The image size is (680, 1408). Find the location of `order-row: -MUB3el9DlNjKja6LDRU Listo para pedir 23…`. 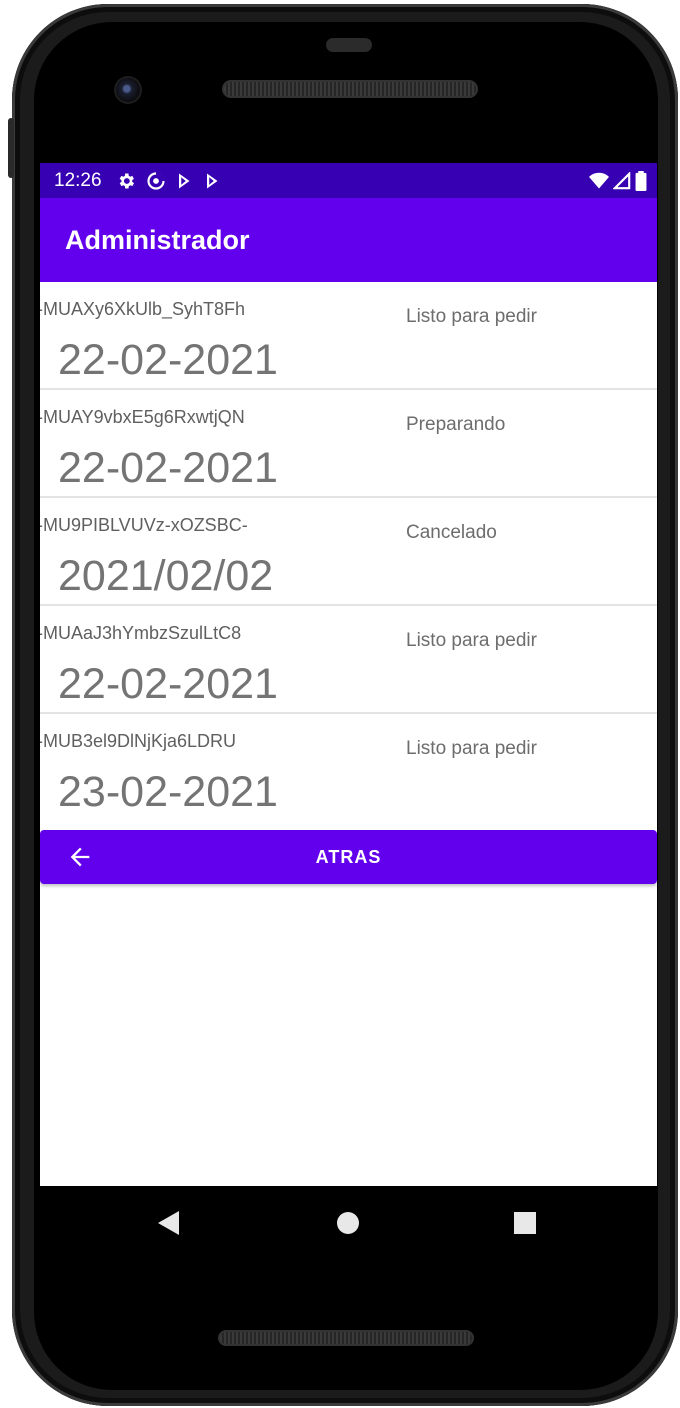

order-row: -MUB3el9DlNjKja6LDRU Listo para pedir 23… is located at coordinates (348, 768).